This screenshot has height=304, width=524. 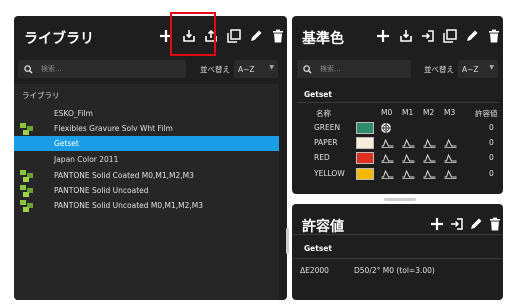 What do you see at coordinates (146, 175) in the screenshot?
I see `list-item: PANTONE Solid Coated M0,M1,M2,M3` at bounding box center [146, 175].